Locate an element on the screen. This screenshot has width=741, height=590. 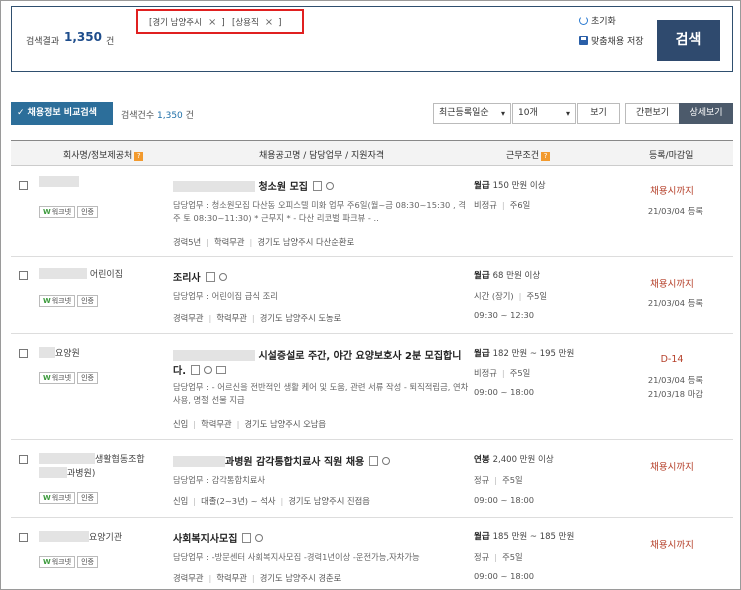
job-title-link: 사회복지사모집 is located at coordinates (218, 537).